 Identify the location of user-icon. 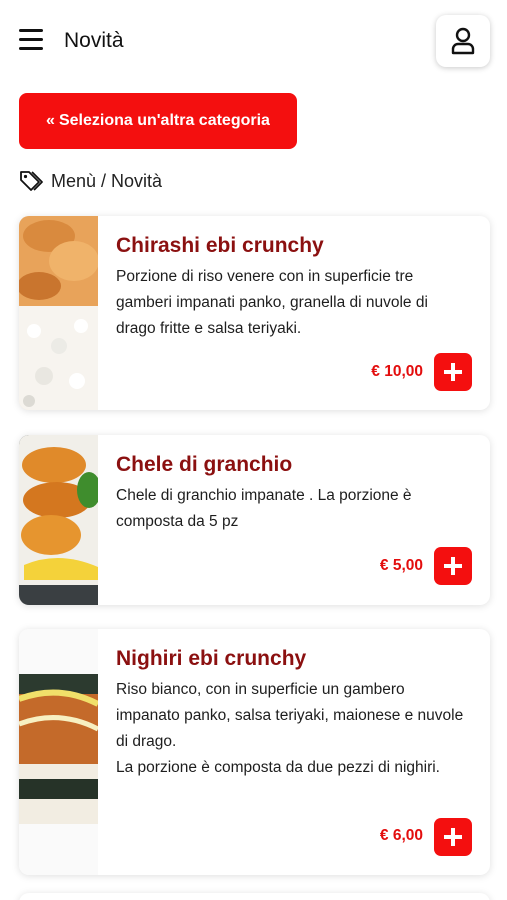
(463, 41).